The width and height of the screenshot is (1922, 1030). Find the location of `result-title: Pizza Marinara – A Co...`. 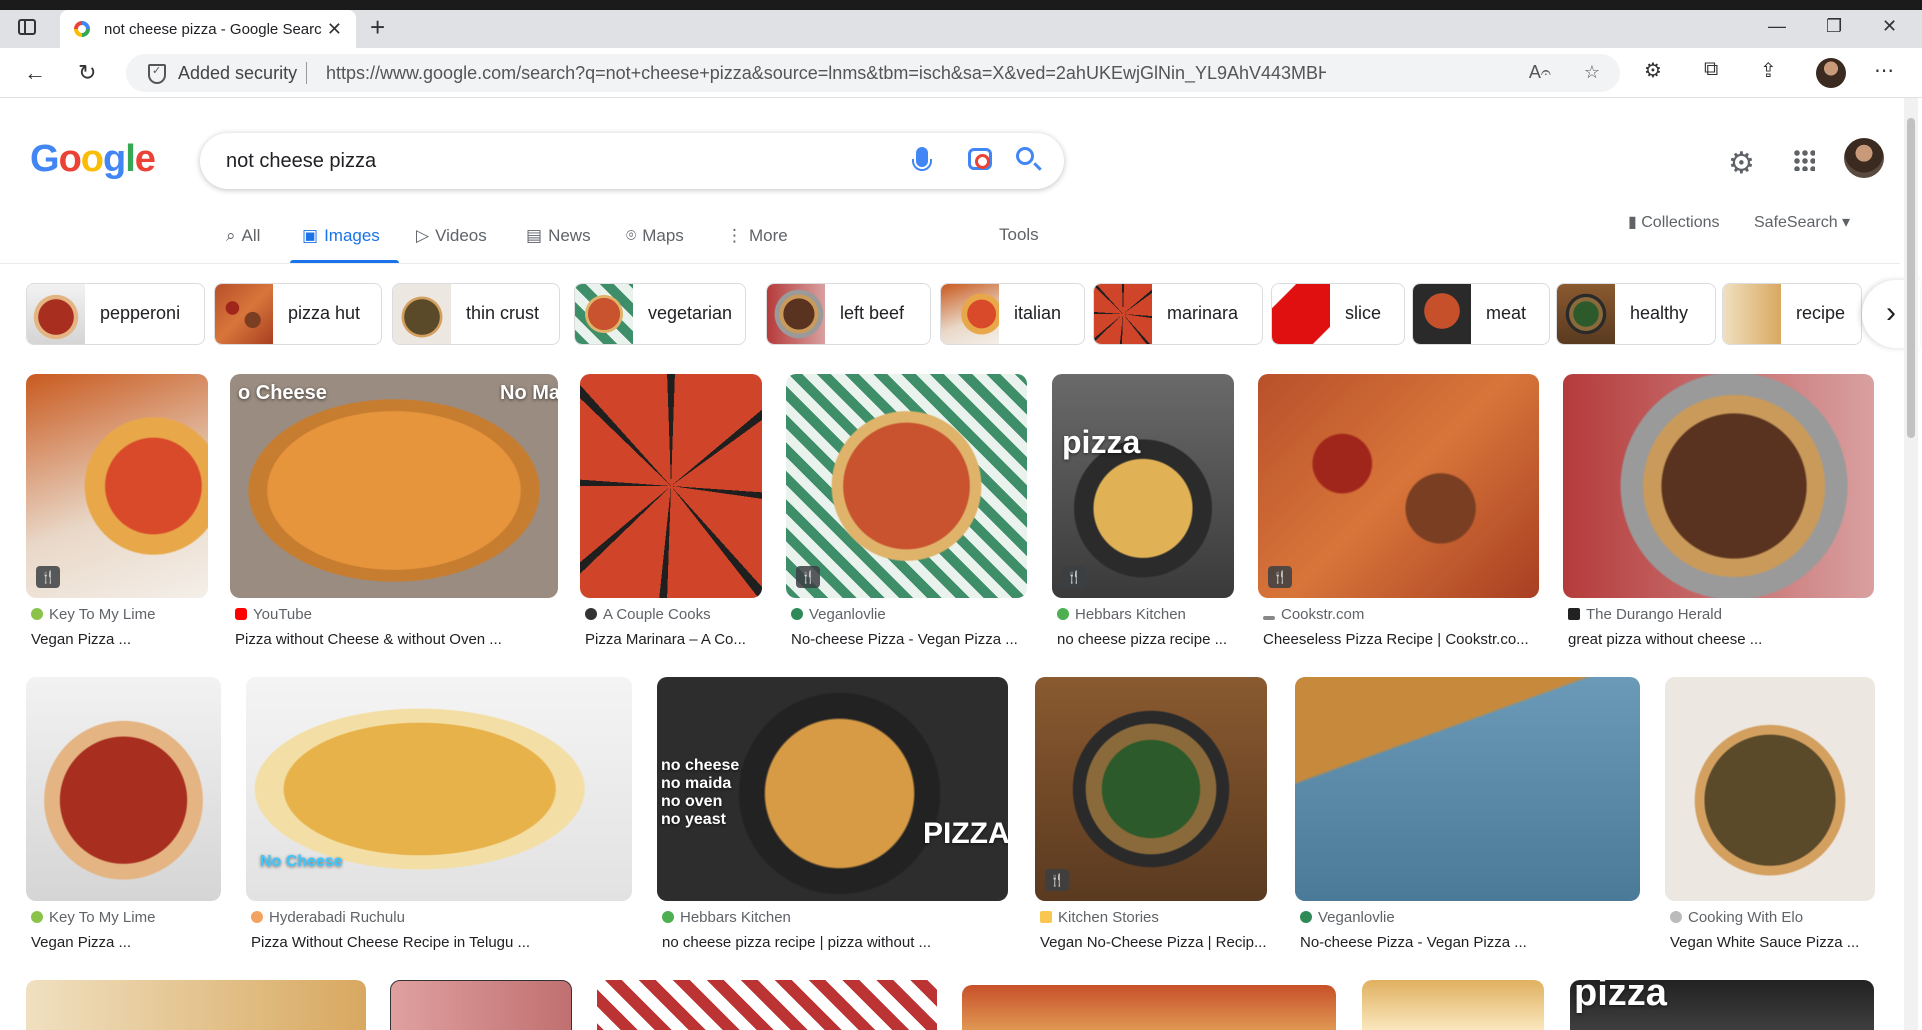

result-title: Pizza Marinara – A Co... is located at coordinates (672, 639).